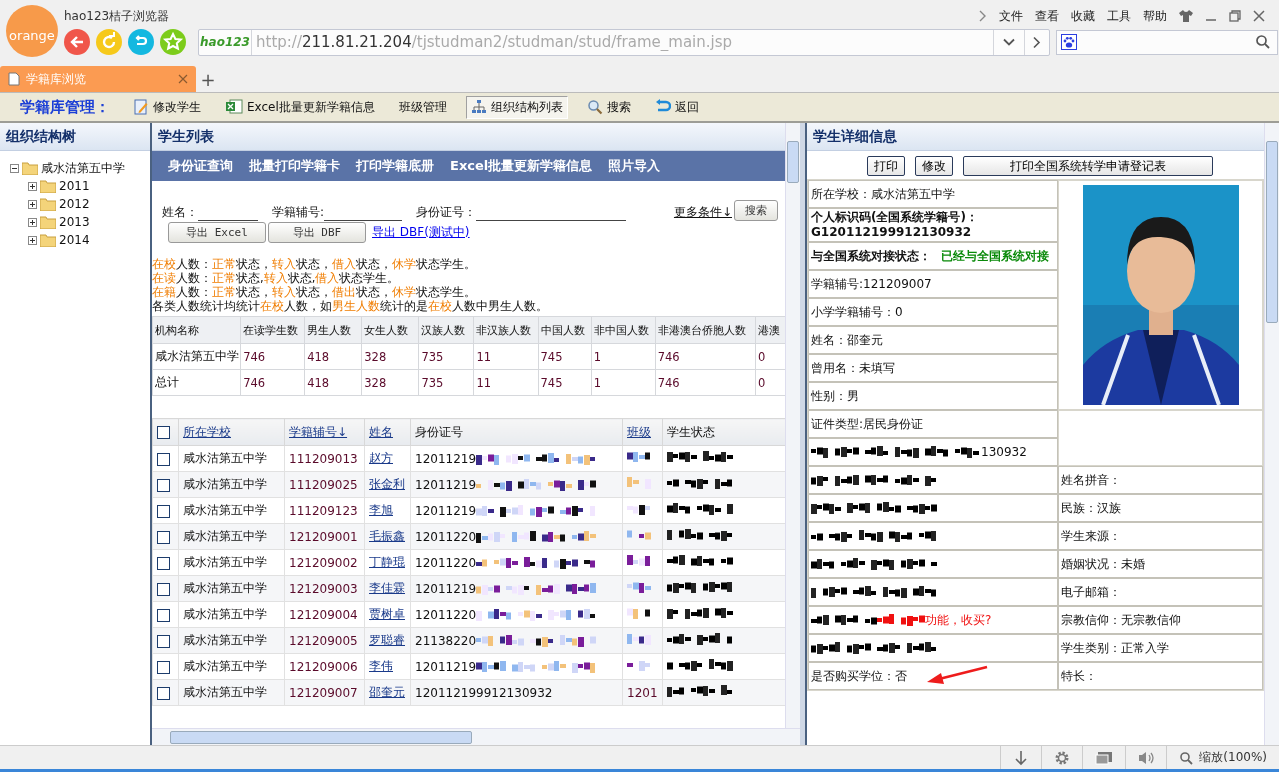  Describe the element at coordinates (608, 107) in the screenshot. I see `toolbar-item: 搜索` at that location.